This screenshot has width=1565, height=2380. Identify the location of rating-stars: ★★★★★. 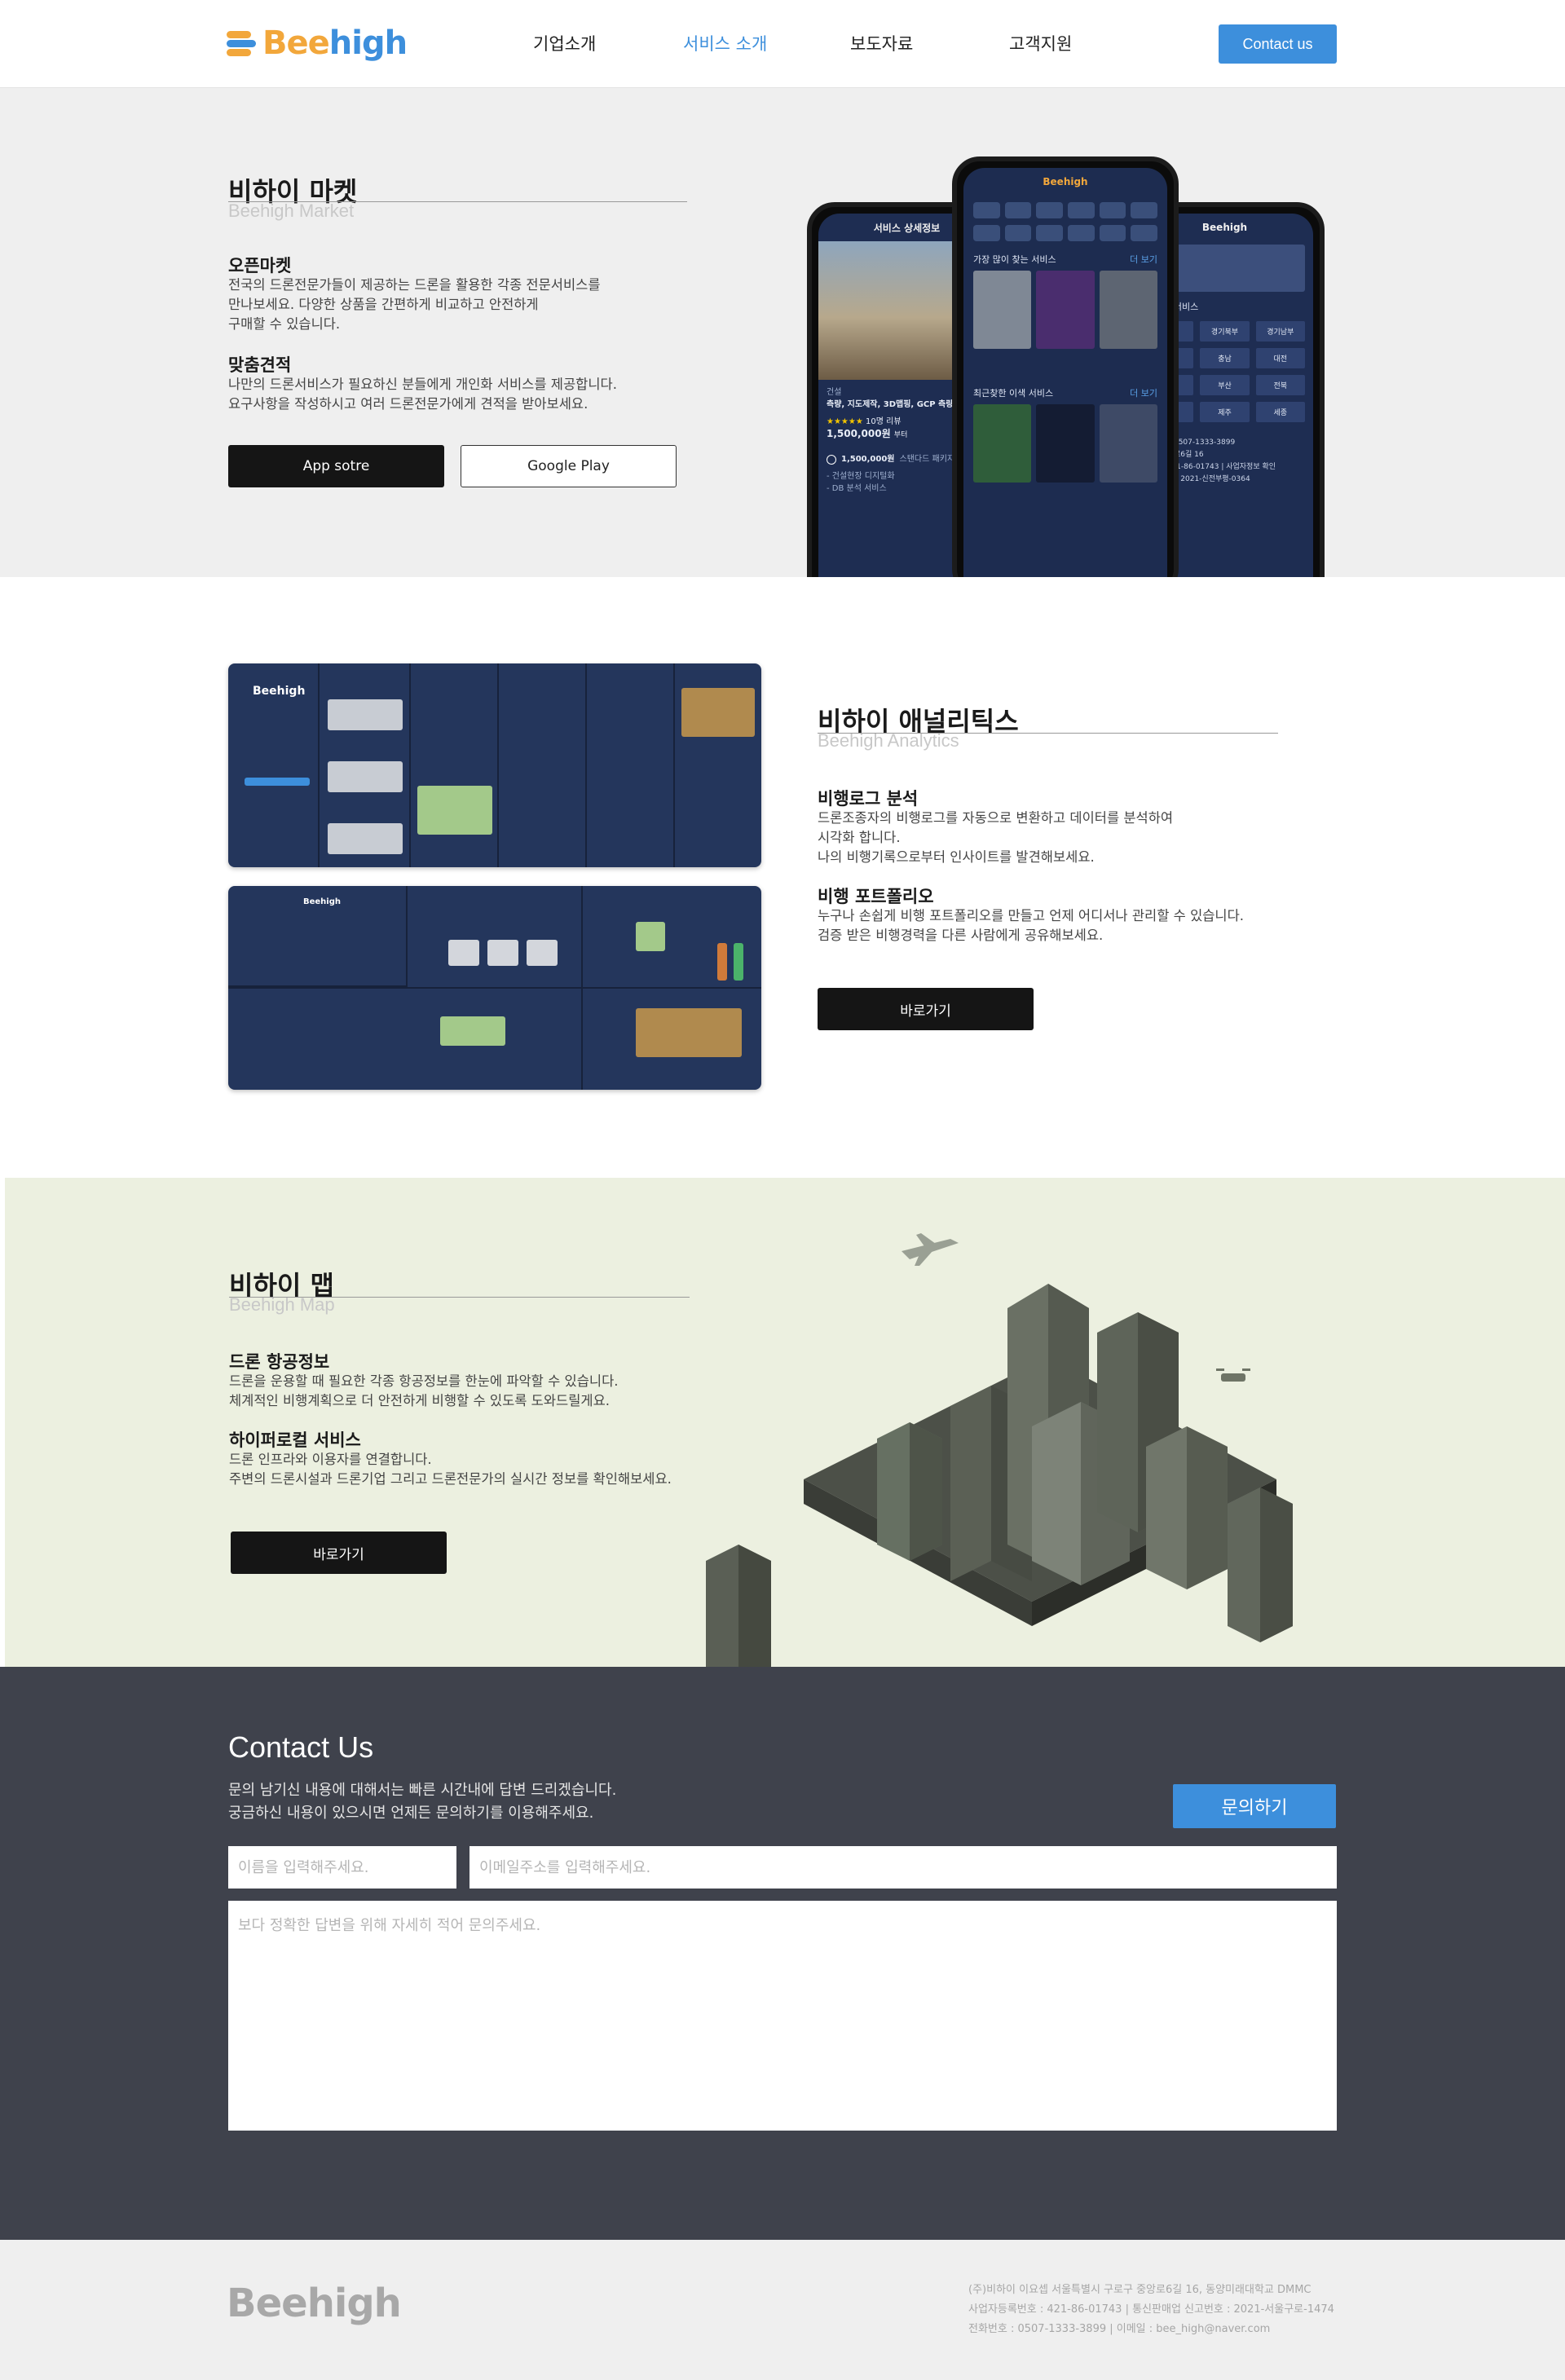
(845, 422).